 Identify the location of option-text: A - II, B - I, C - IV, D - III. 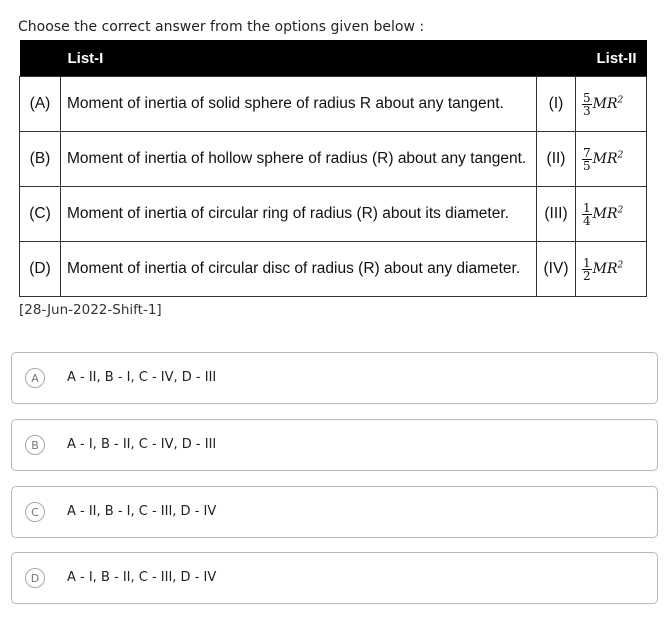
(142, 377).